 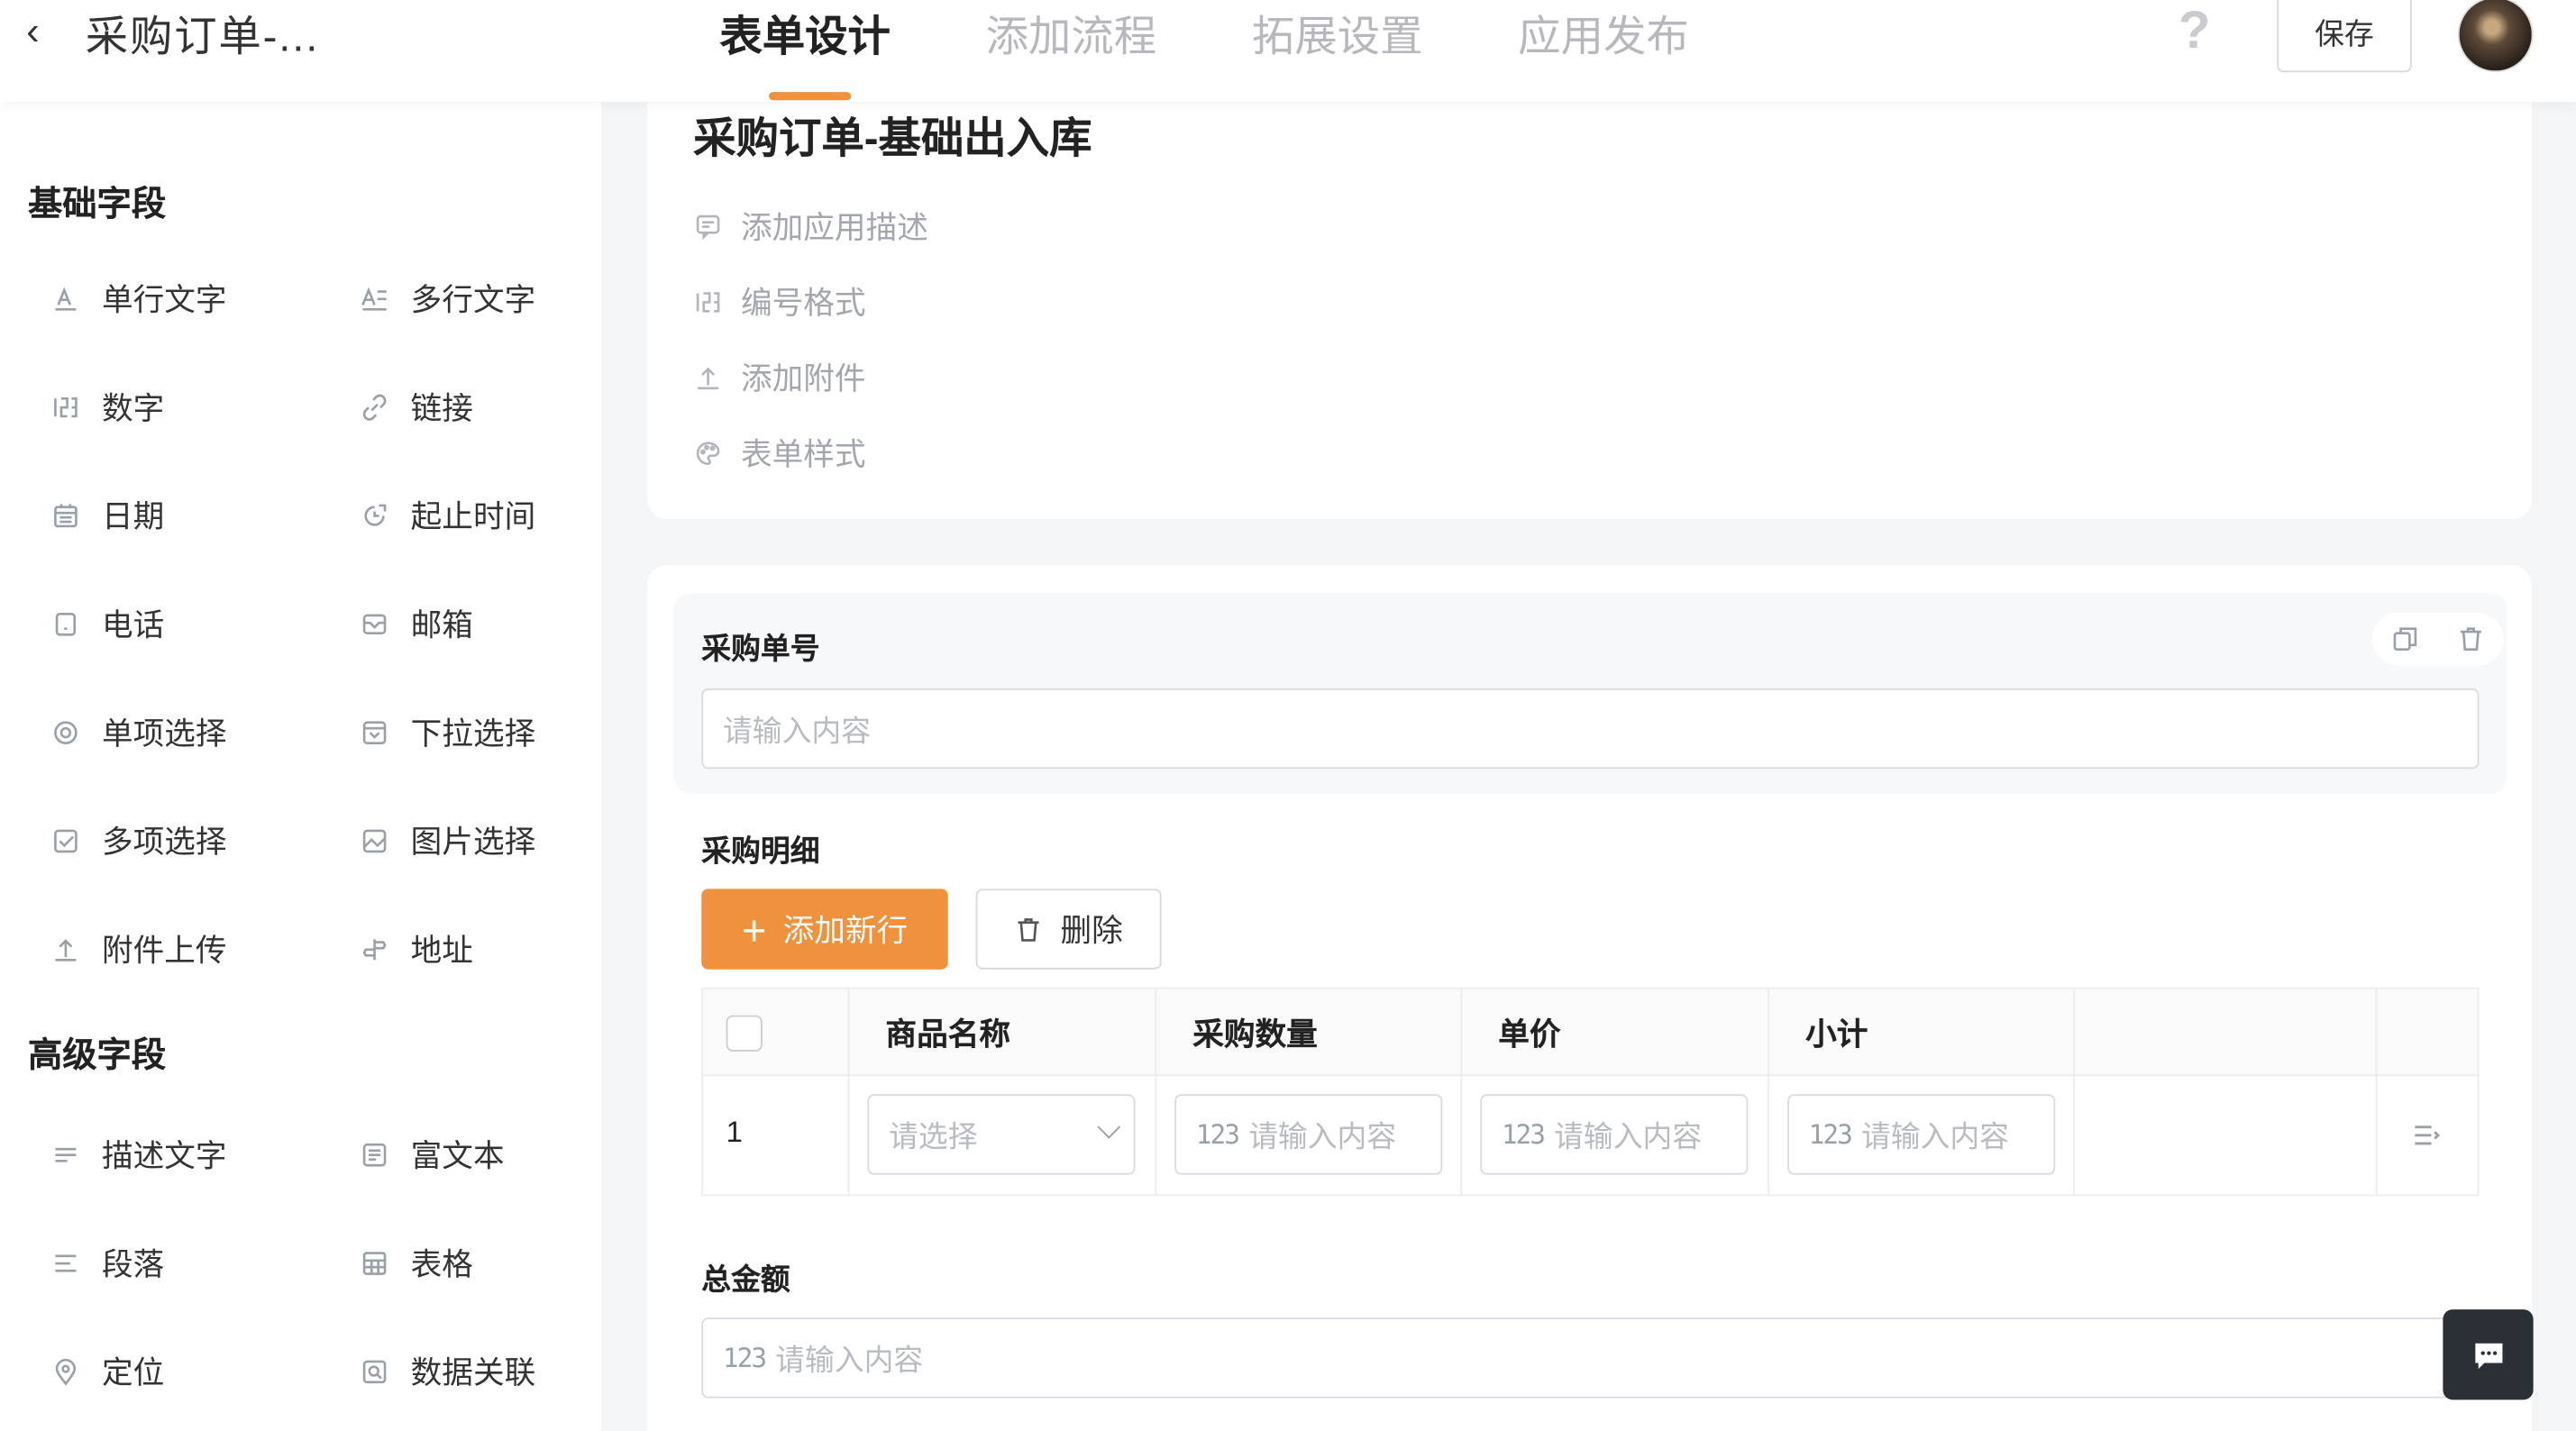 What do you see at coordinates (892, 135) in the screenshot?
I see `form-name: 采购订单-基础出入库` at bounding box center [892, 135].